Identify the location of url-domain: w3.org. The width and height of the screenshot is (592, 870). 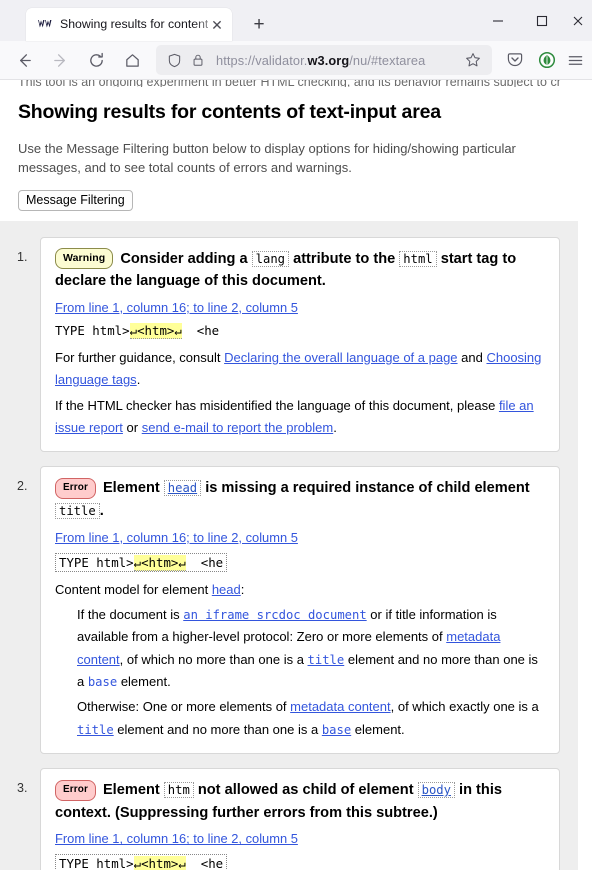
(328, 60).